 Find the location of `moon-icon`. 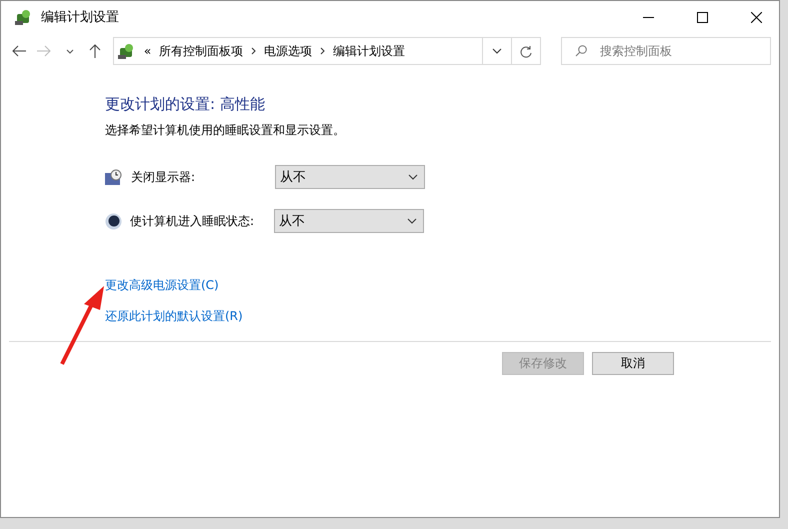

moon-icon is located at coordinates (113, 221).